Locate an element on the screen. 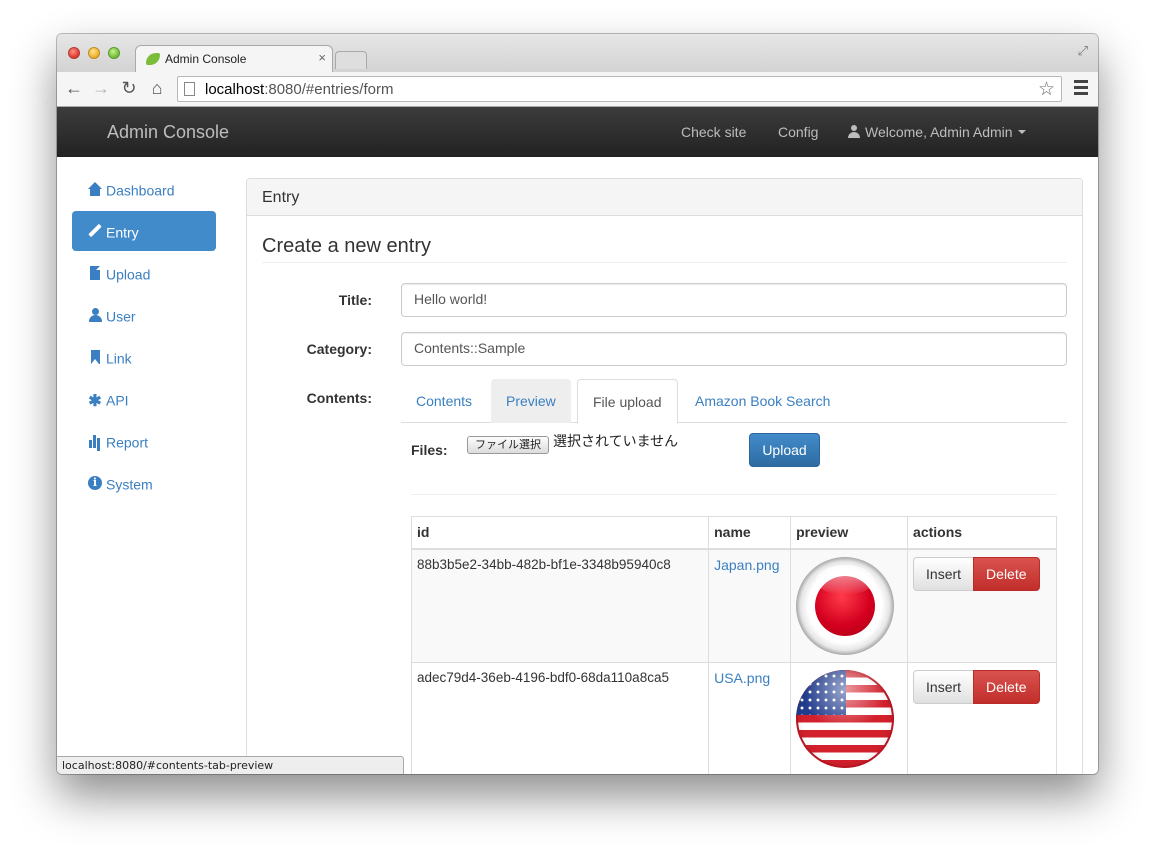 This screenshot has width=1155, height=853. sidebar-item-report: Report is located at coordinates (144, 441).